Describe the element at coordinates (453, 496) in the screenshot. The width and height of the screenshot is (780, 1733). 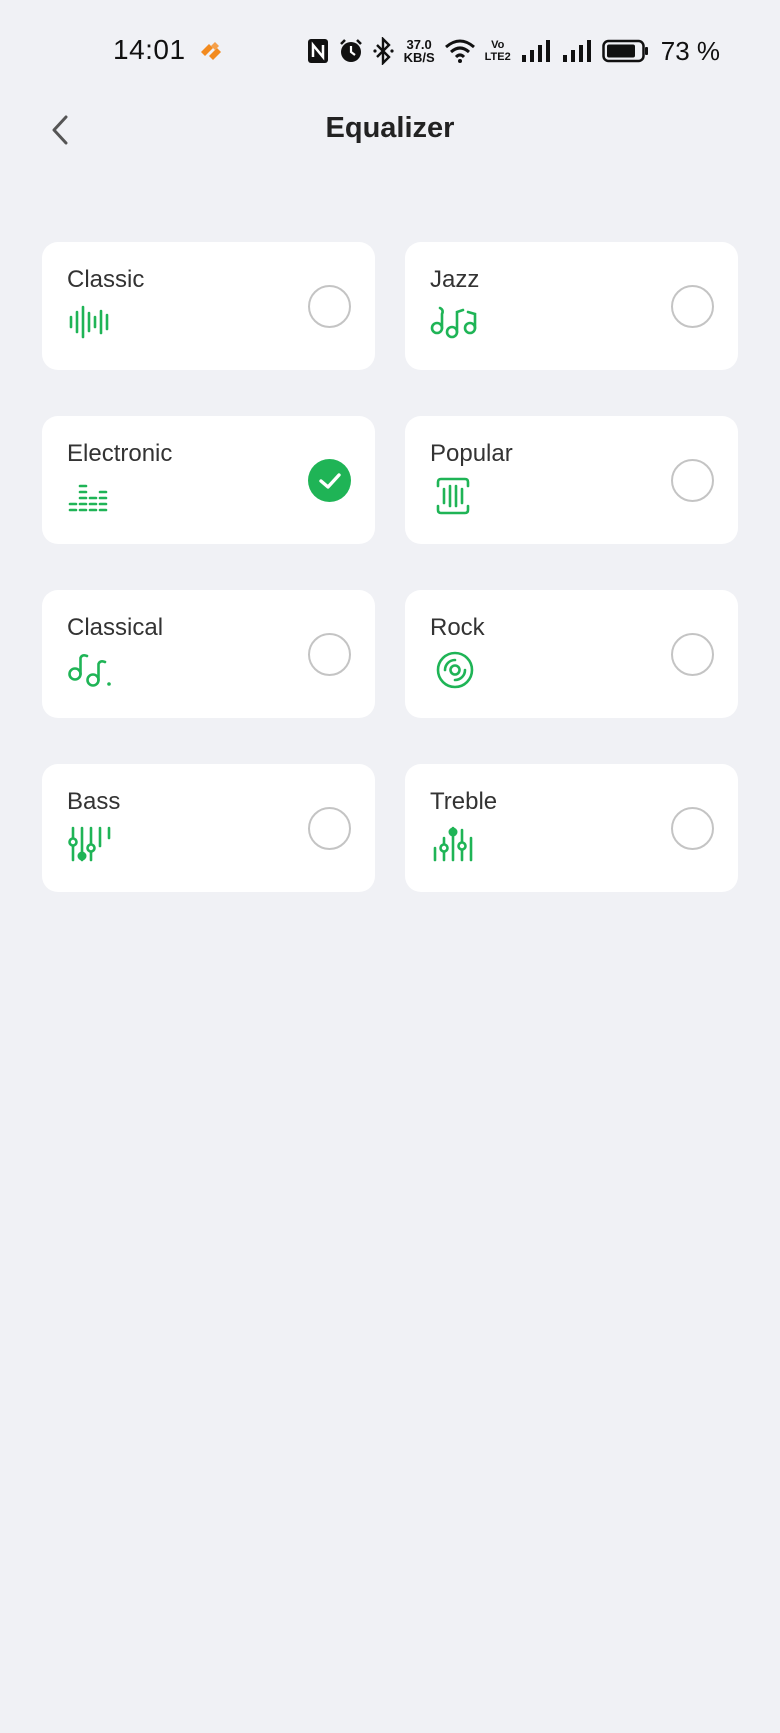
I see `audio-frame-icon` at that location.